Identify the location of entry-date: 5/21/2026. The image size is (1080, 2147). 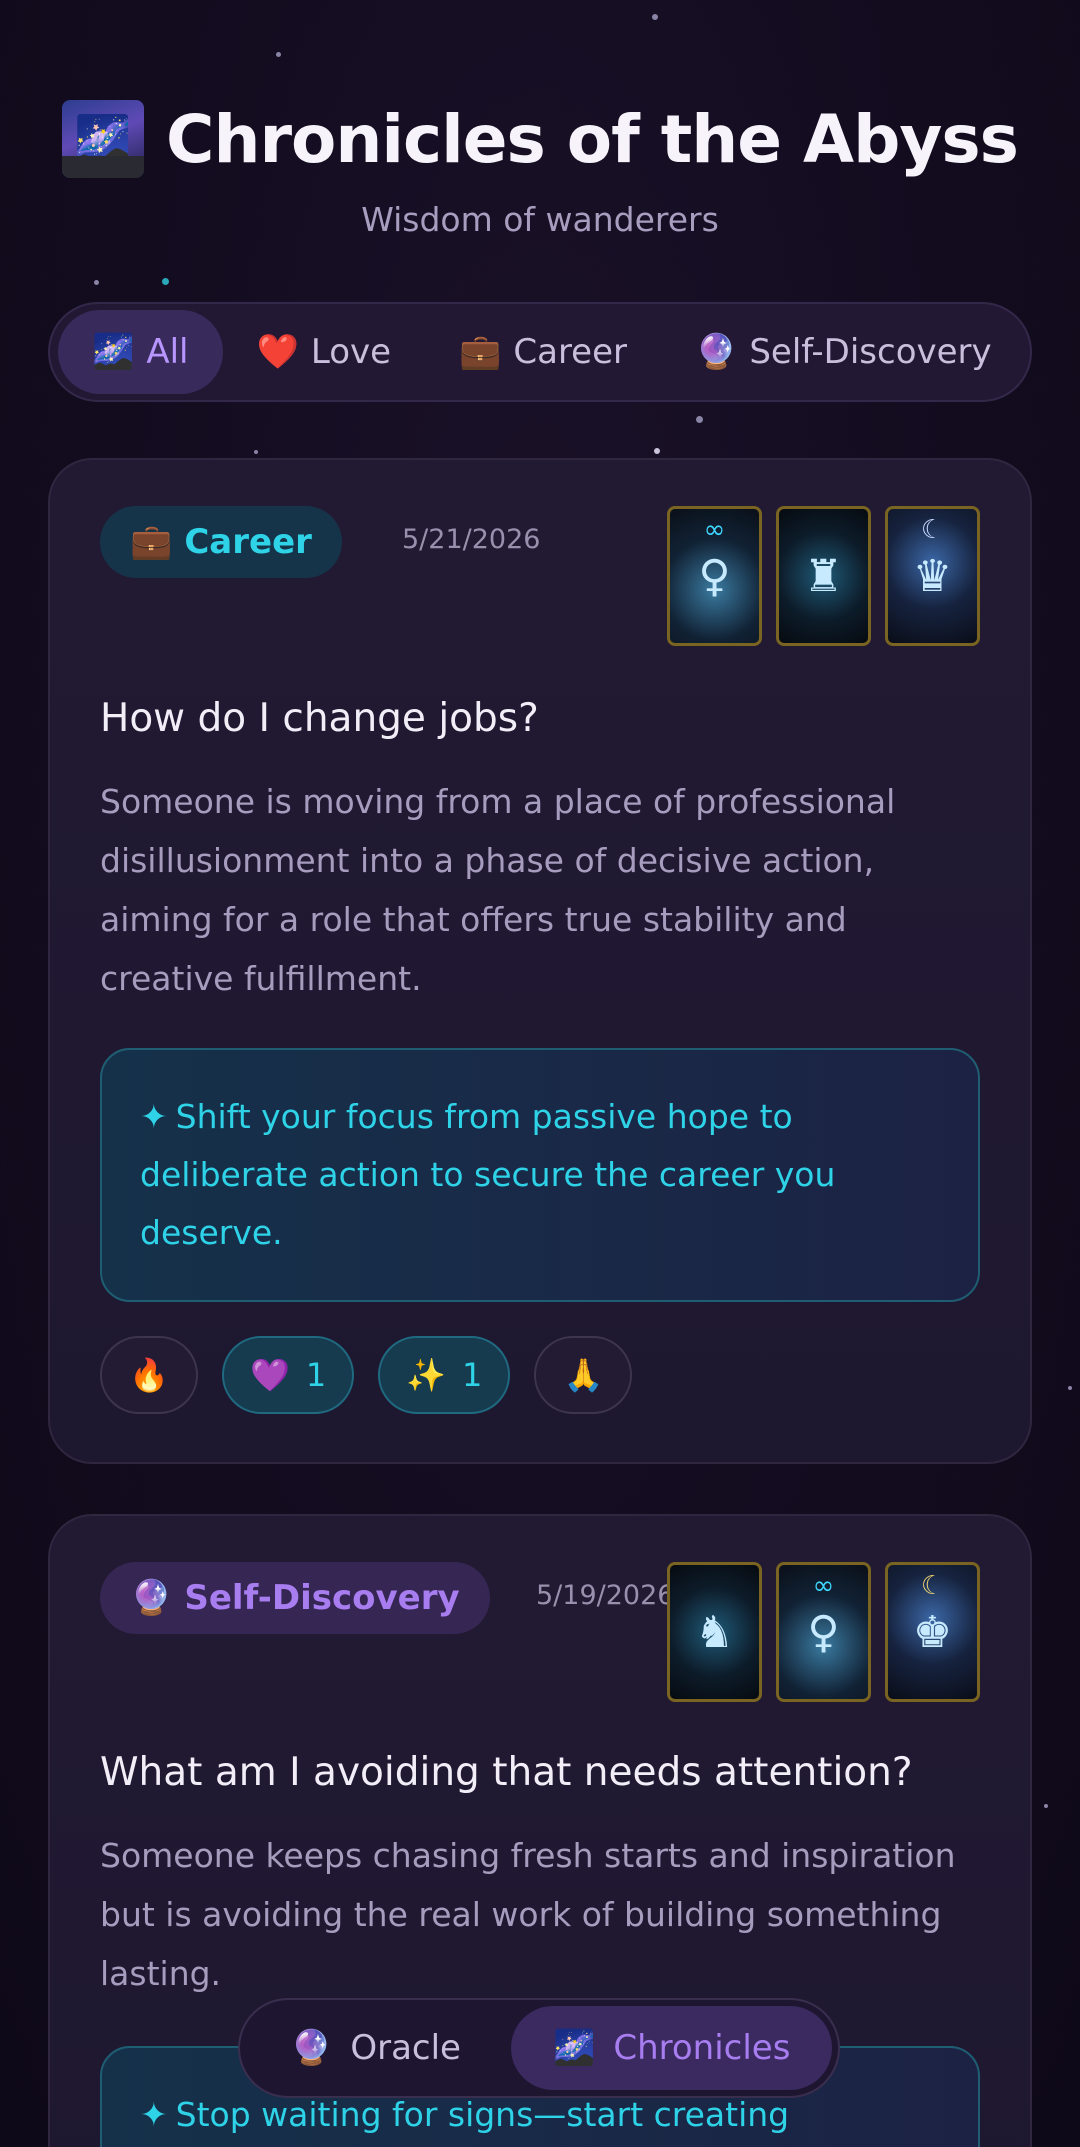
(471, 539).